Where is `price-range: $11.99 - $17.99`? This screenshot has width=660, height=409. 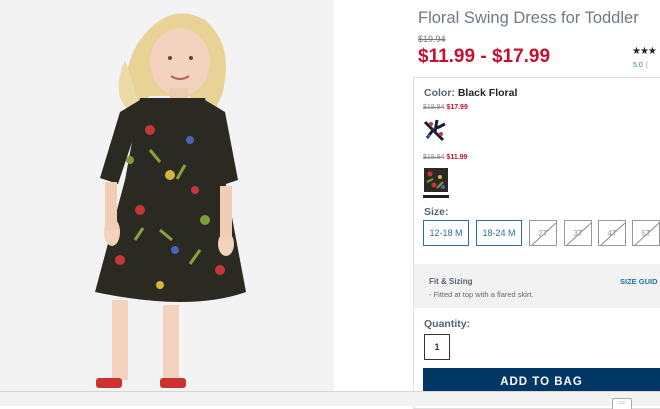
price-range: $11.99 - $17.99 is located at coordinates (484, 56).